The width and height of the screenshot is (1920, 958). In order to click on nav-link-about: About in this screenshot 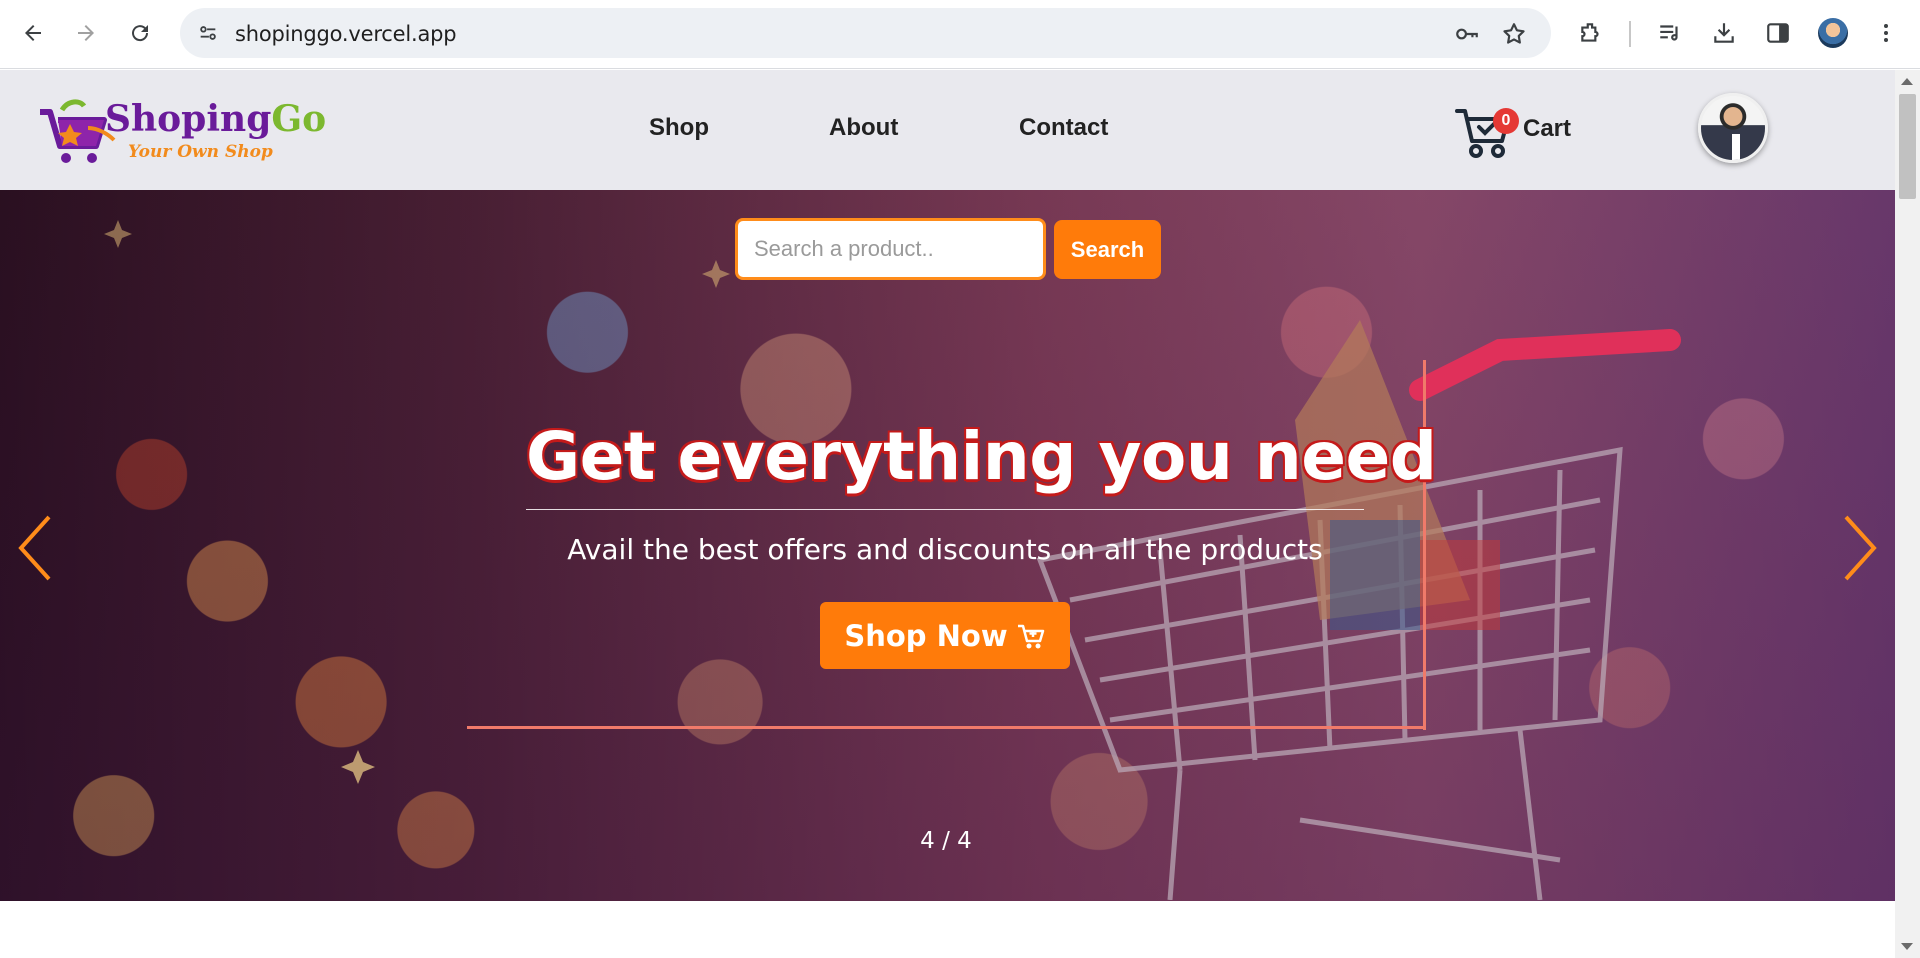, I will do `click(863, 128)`.